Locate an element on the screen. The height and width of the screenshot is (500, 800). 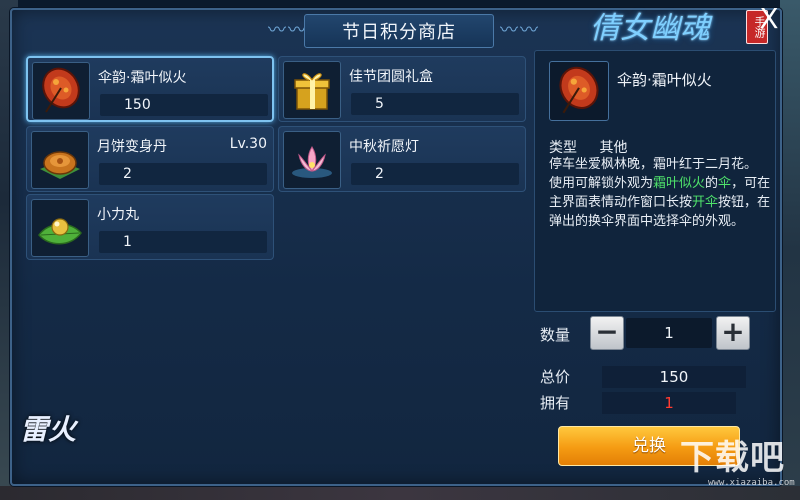
highlight-open-umbrella: 开伞 is located at coordinates (705, 202).